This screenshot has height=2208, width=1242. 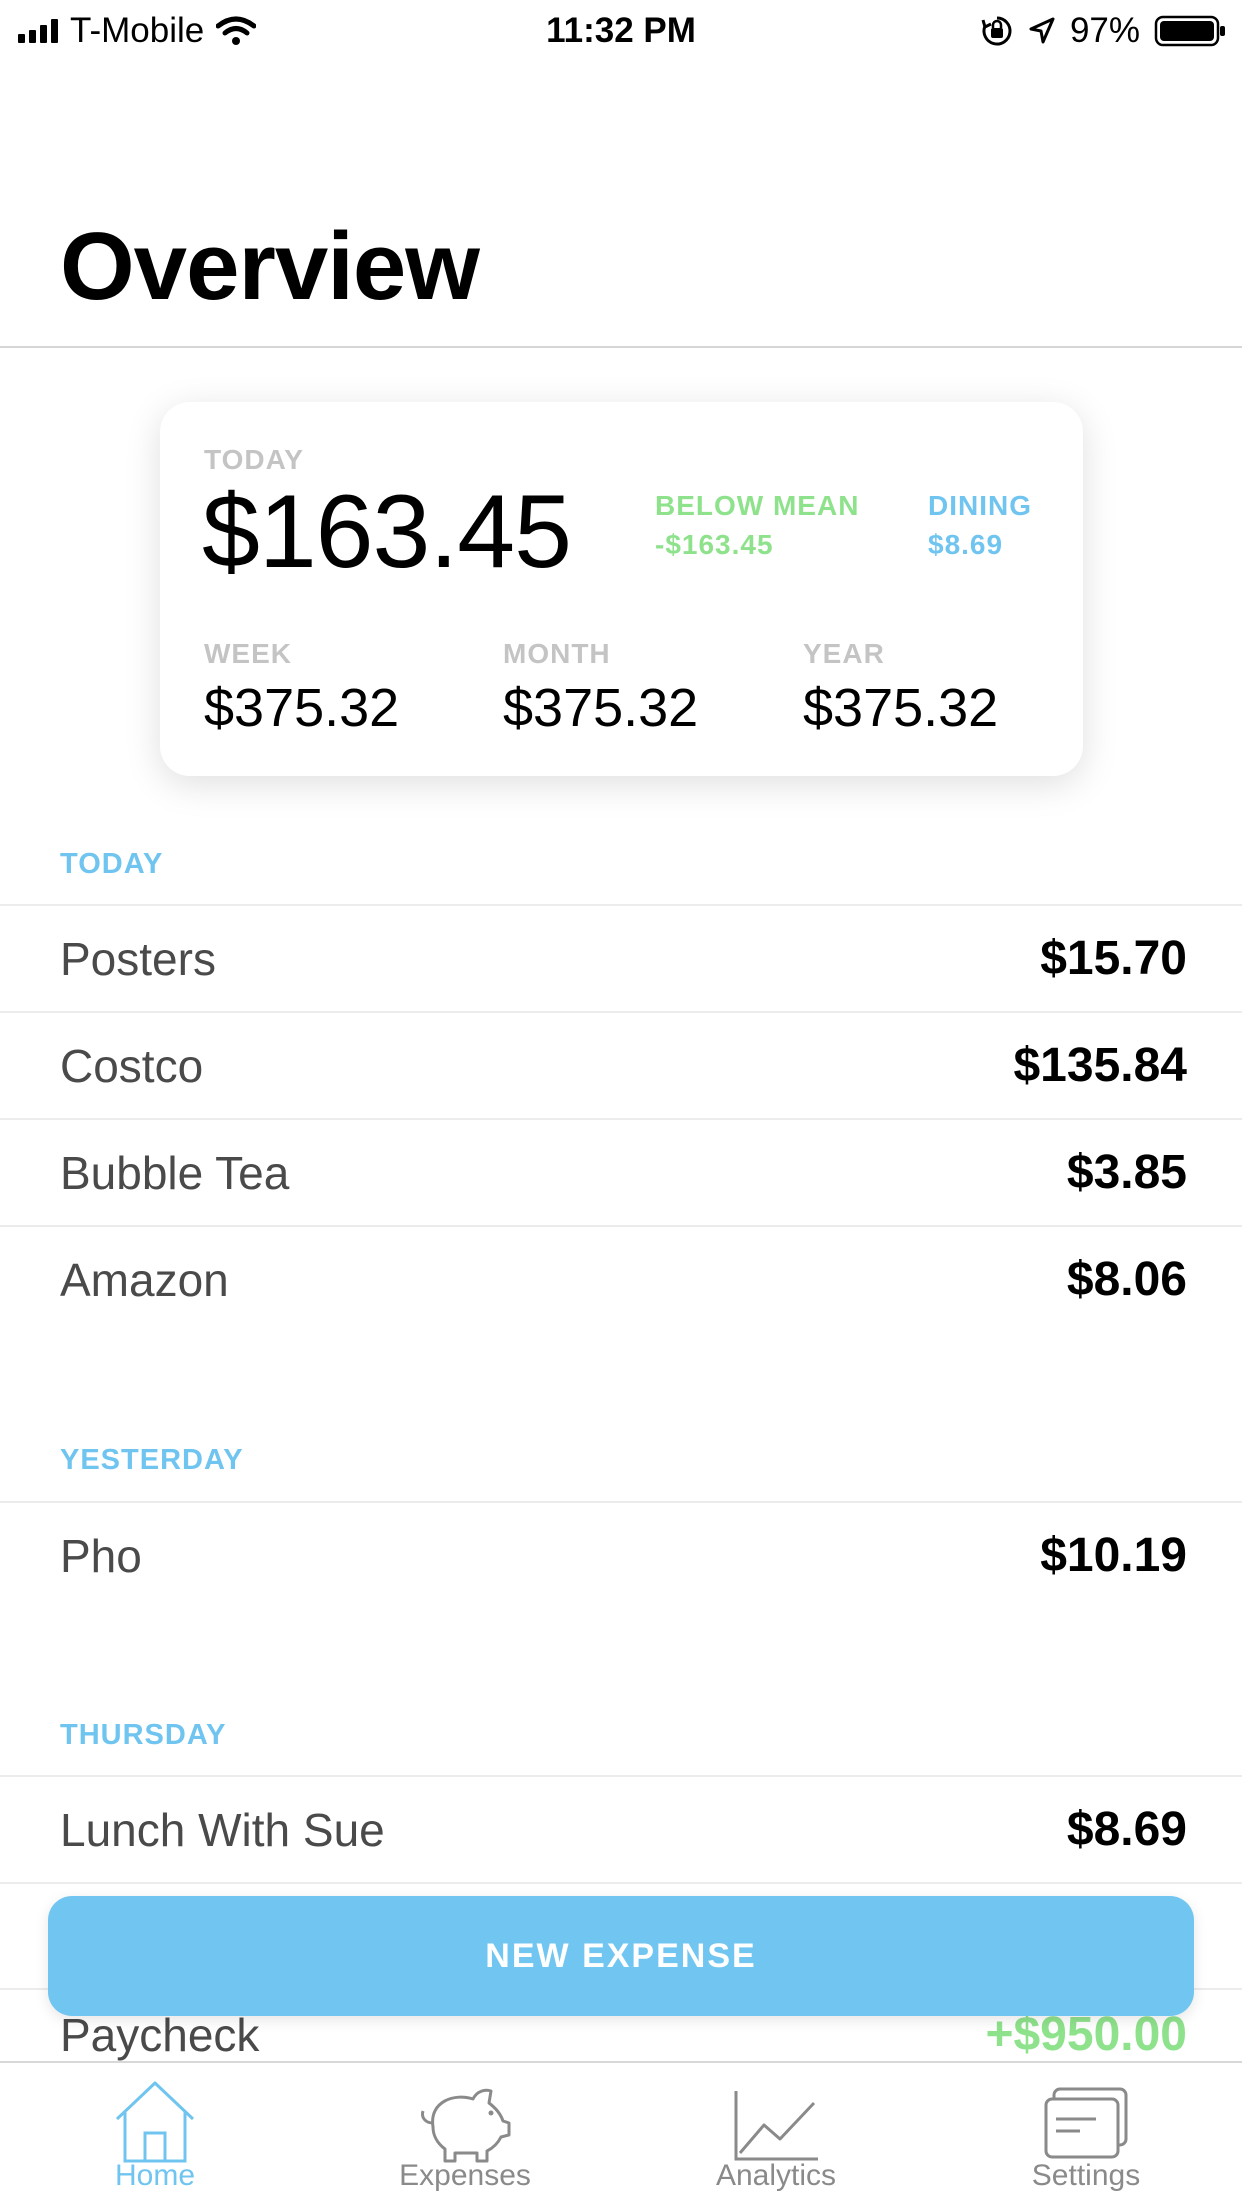 I want to click on expense-name: Amazon, so click(x=144, y=1280).